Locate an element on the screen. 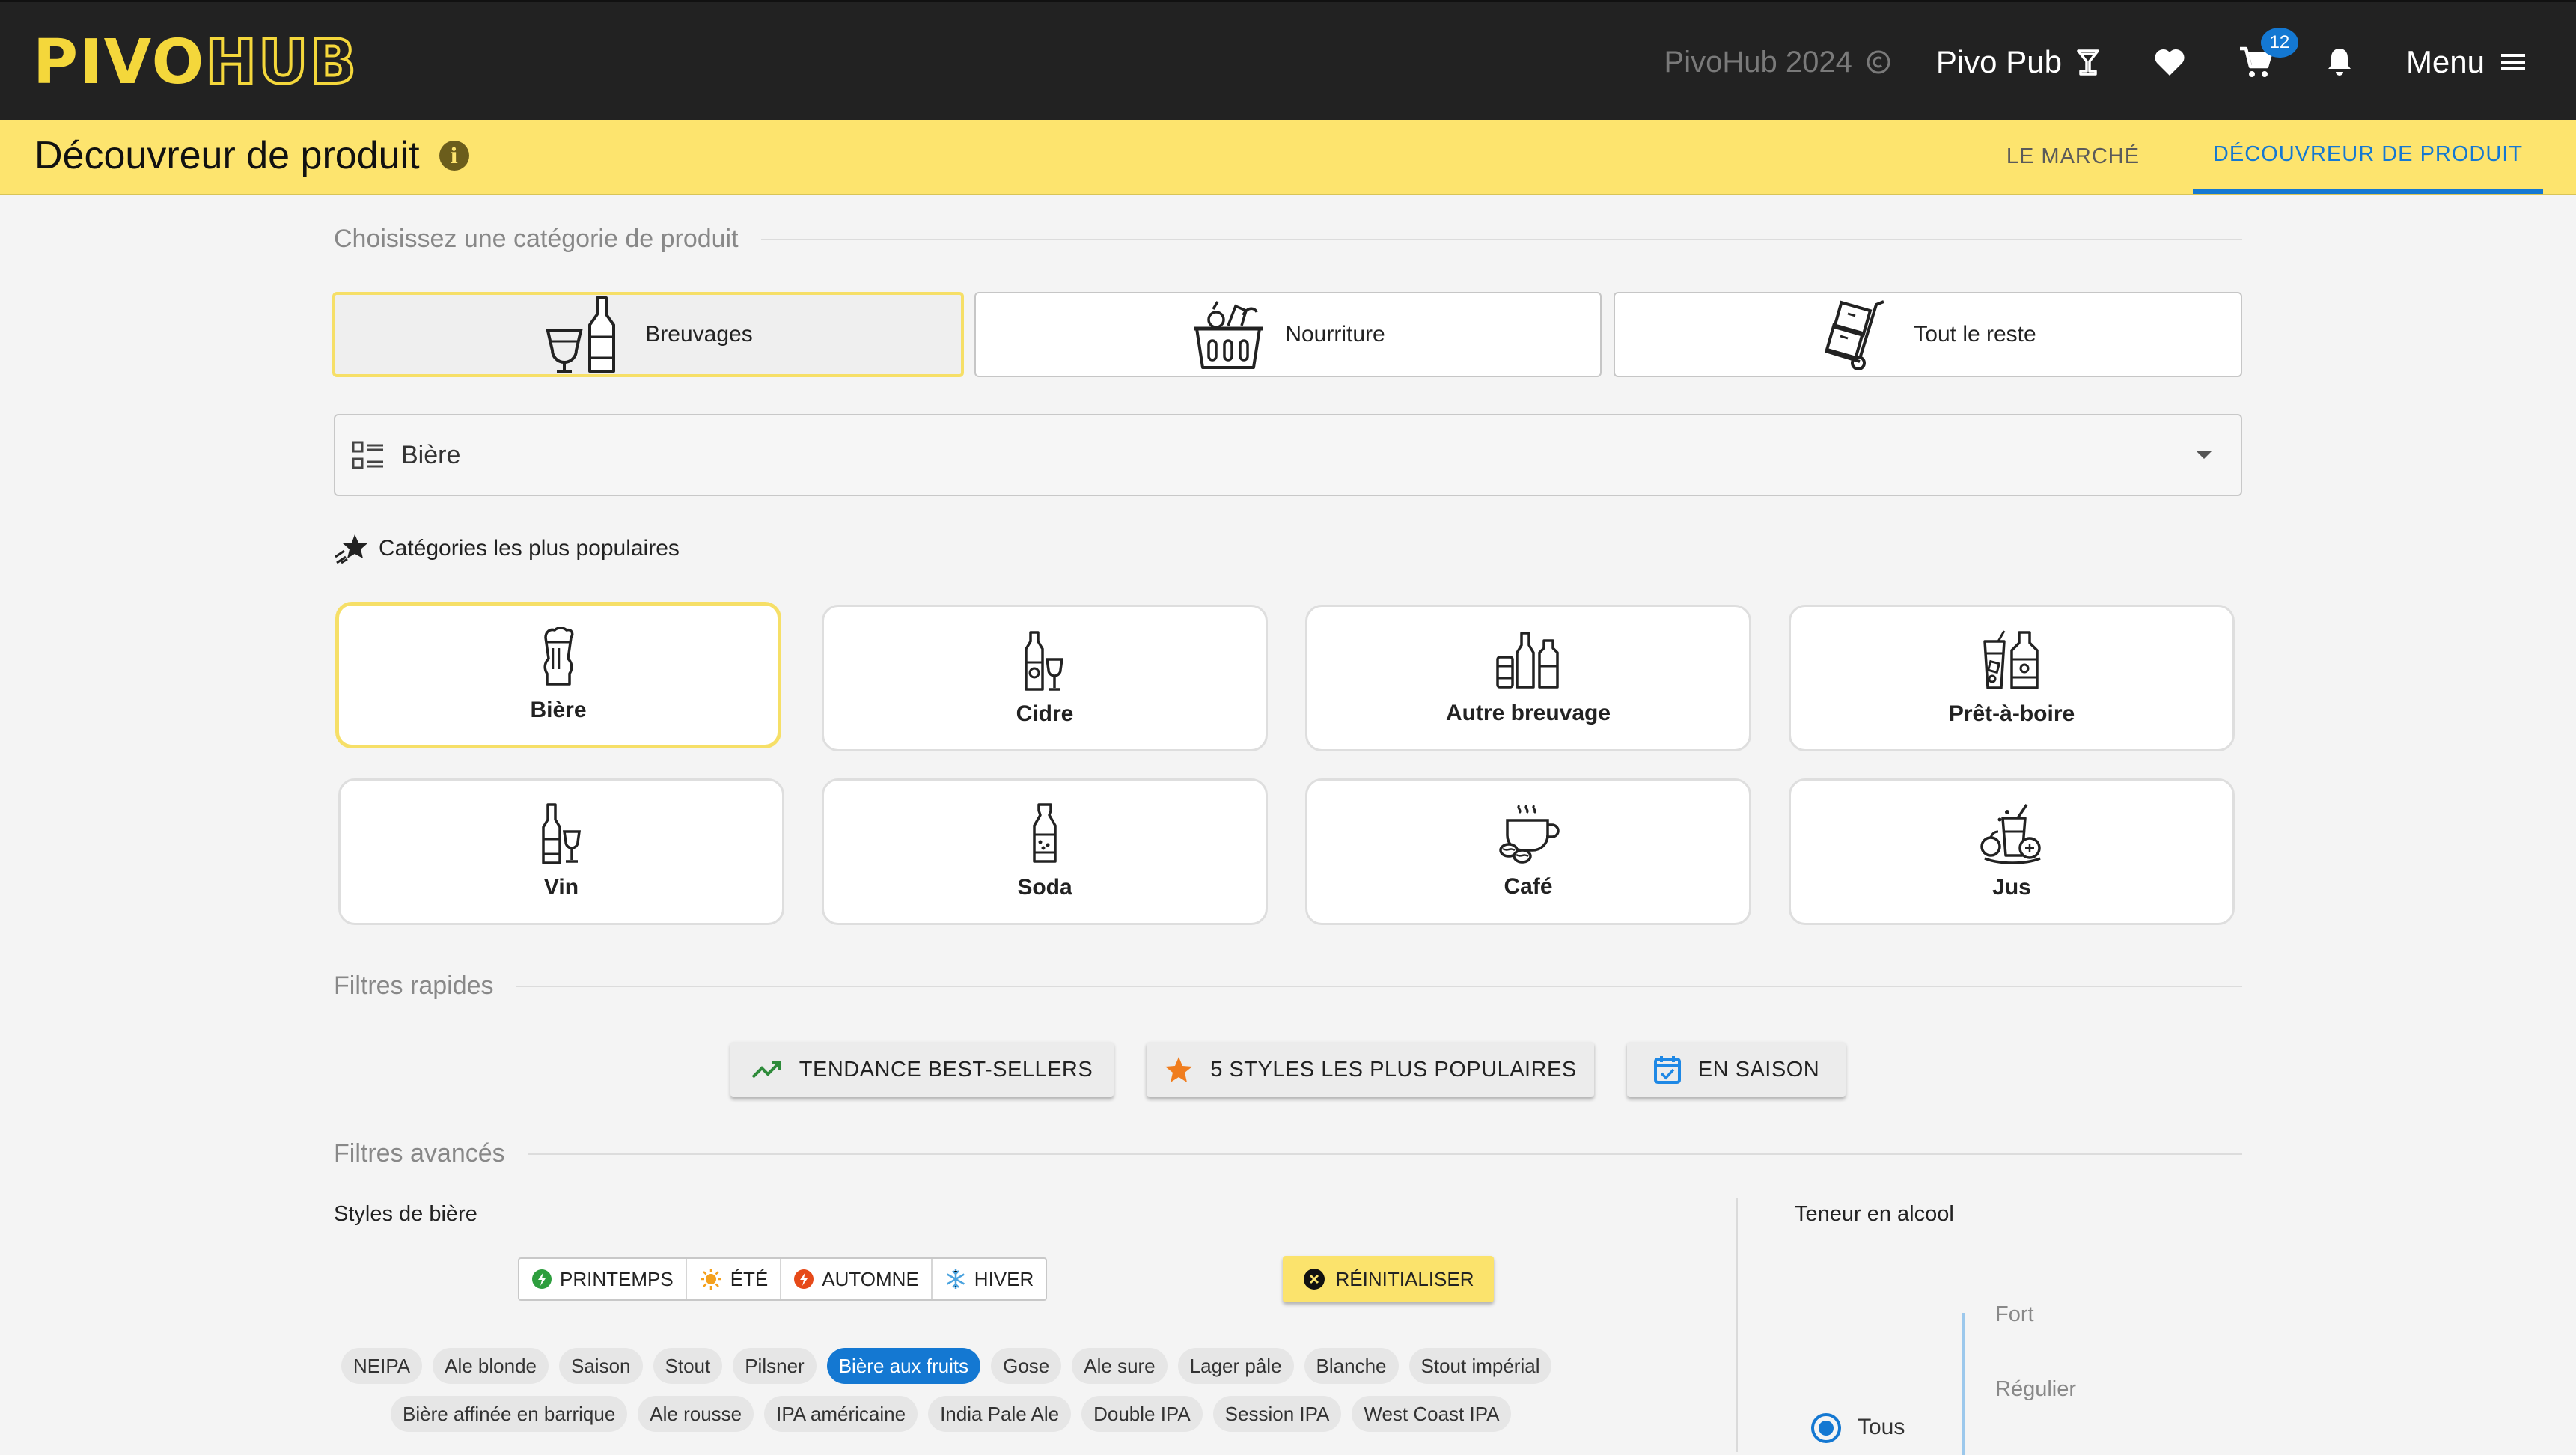 The width and height of the screenshot is (2576, 1455). style-chip: Lager pâle is located at coordinates (1235, 1366).